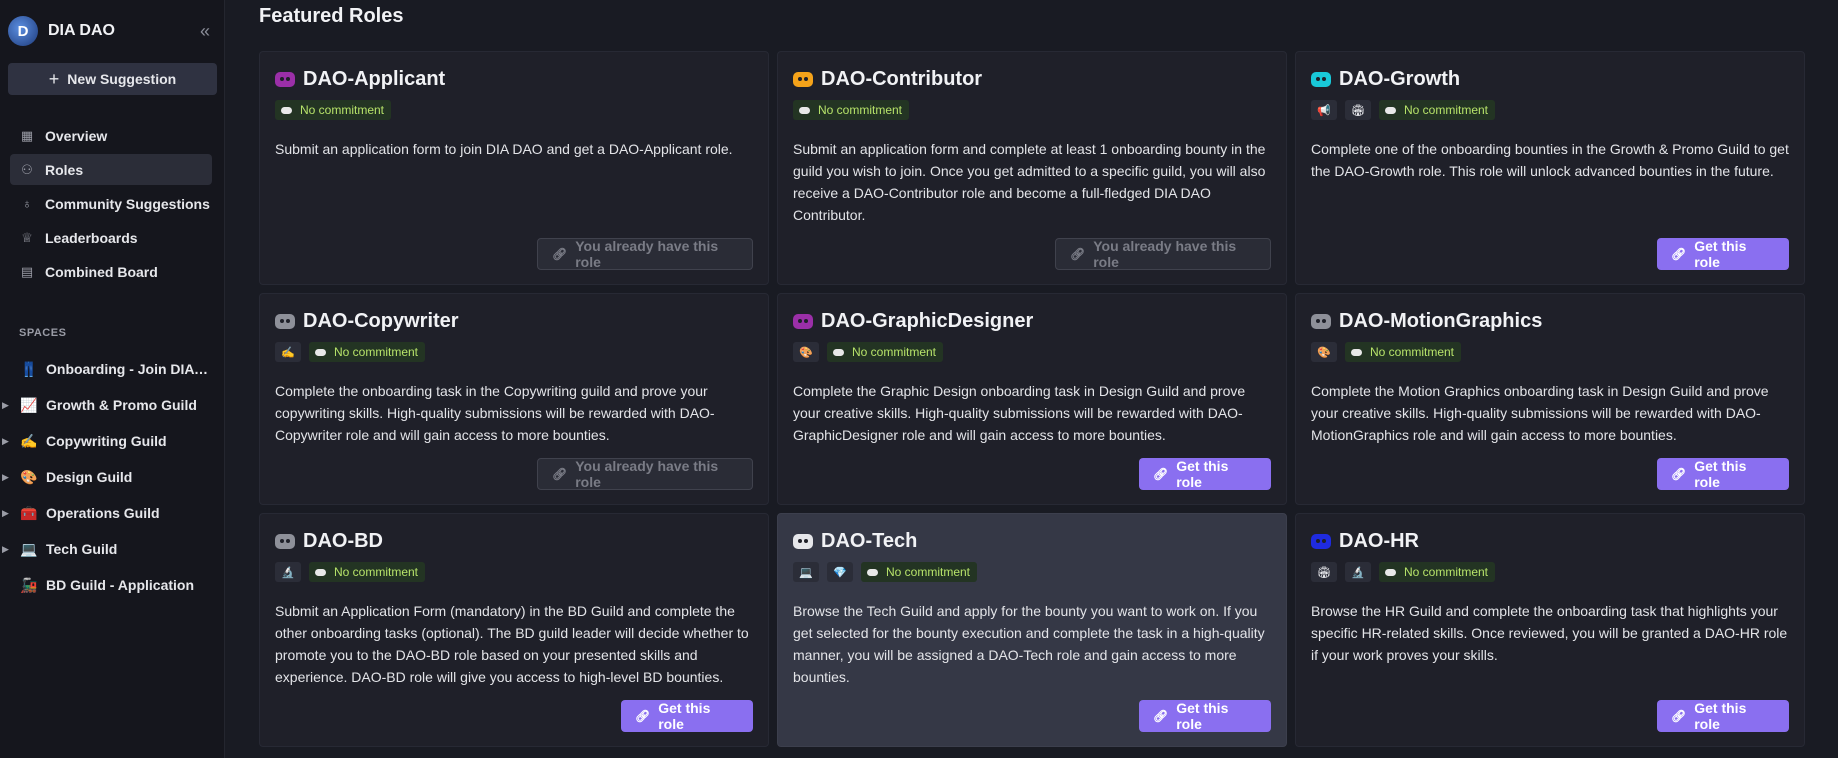  Describe the element at coordinates (27, 203) in the screenshot. I see `lightbulb-icon: ♁` at that location.